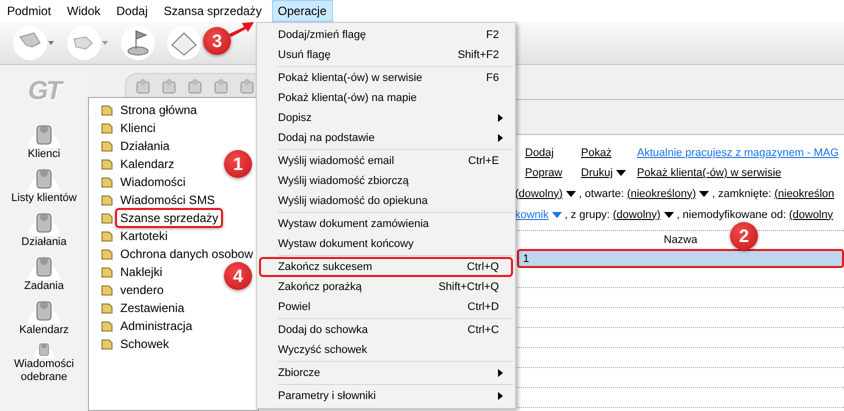 The height and width of the screenshot is (411, 844). What do you see at coordinates (601, 194) in the screenshot?
I see `filter-label: , otwarte:` at bounding box center [601, 194].